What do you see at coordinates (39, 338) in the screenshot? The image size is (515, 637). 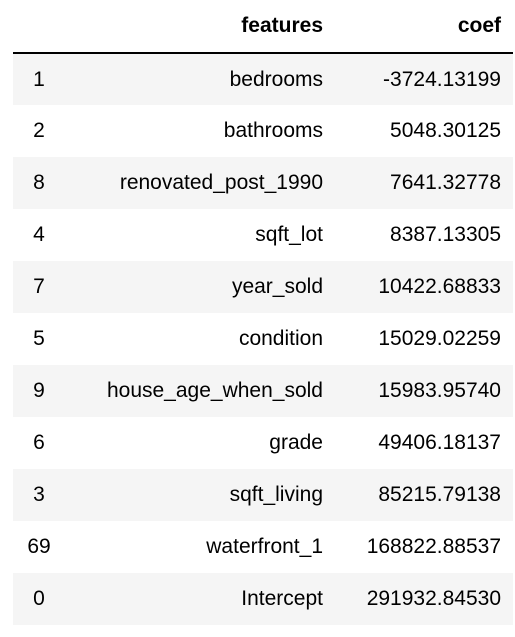 I see `row-index: 5` at bounding box center [39, 338].